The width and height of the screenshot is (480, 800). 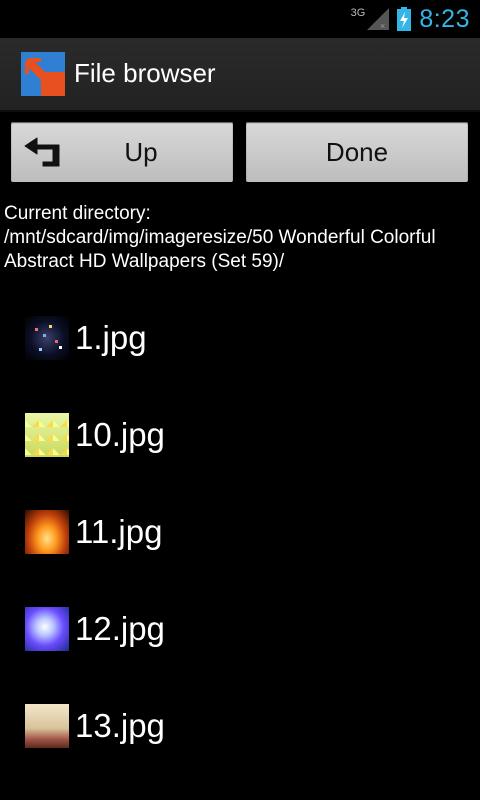 I want to click on current-directory-label: Current directory:, so click(x=77, y=213).